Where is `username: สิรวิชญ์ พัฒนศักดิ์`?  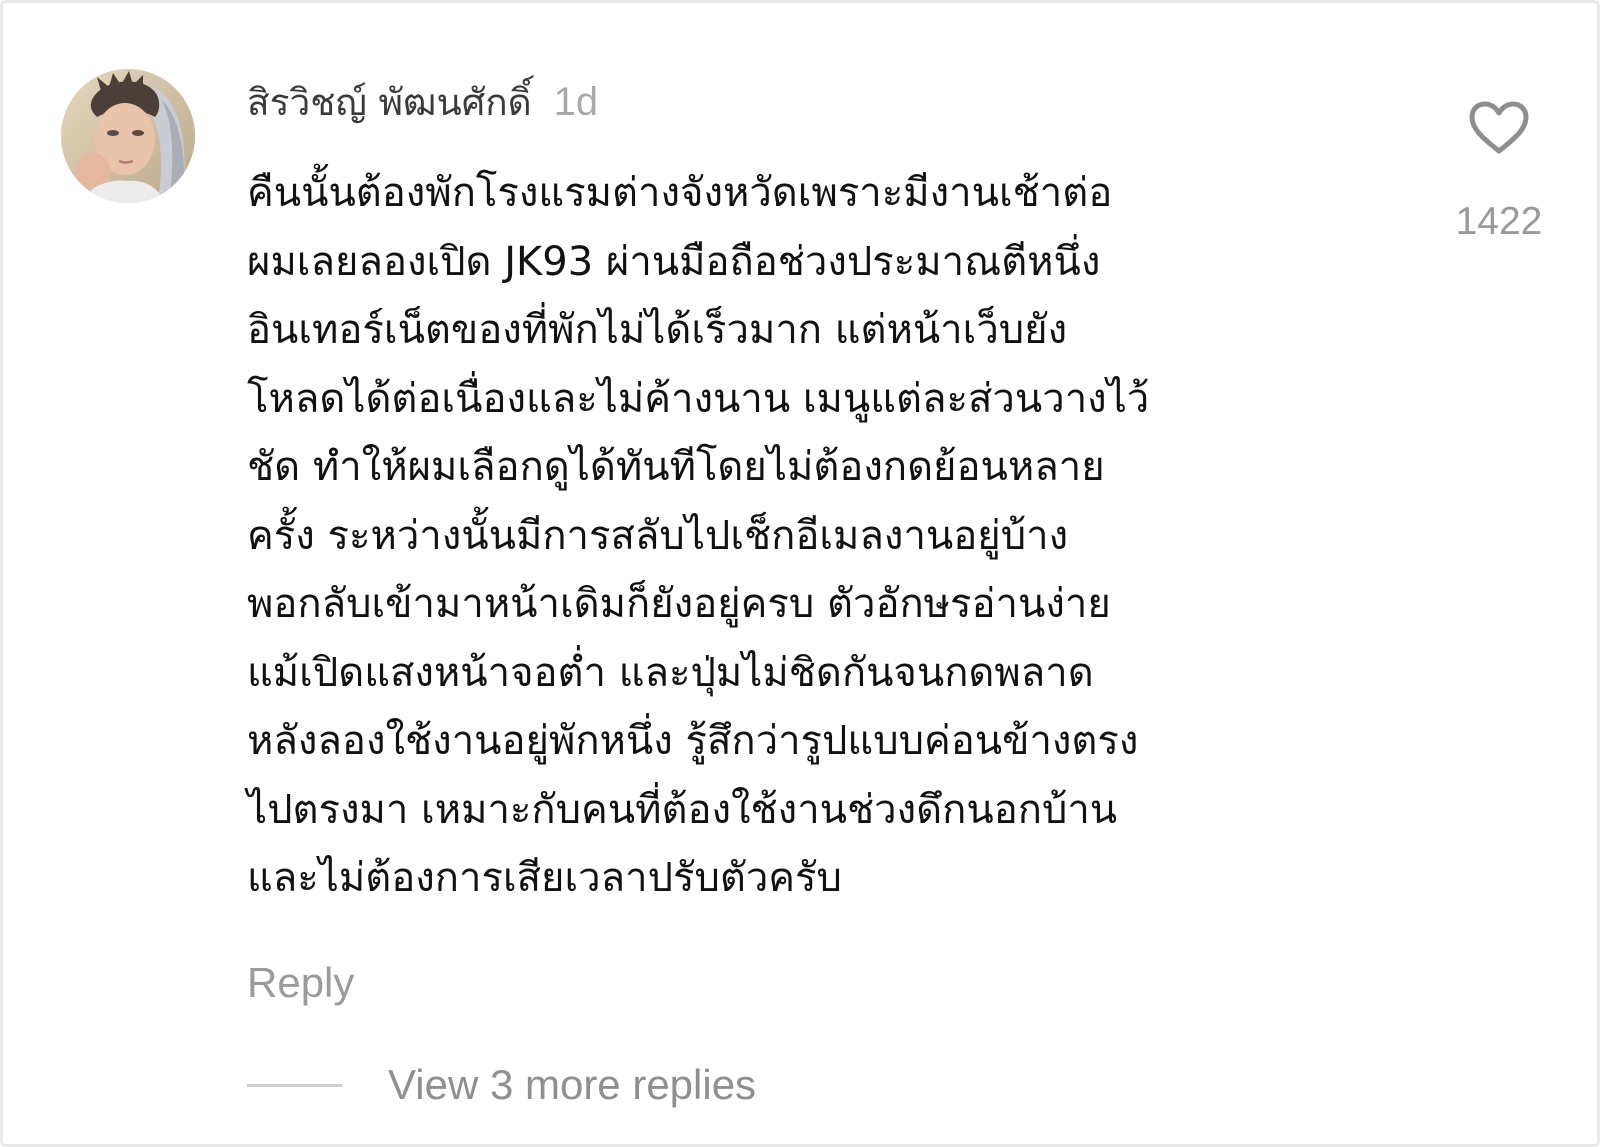
username: สิรวิชญ์ พัฒนศักดิ์ is located at coordinates (389, 102).